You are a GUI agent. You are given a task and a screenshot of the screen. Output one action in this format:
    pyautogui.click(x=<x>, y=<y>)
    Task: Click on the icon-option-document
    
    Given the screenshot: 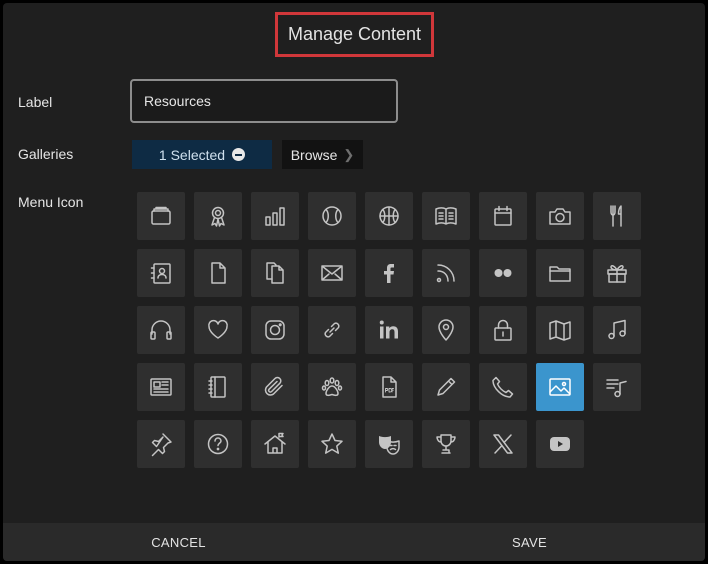 What is the action you would take?
    pyautogui.click(x=218, y=273)
    